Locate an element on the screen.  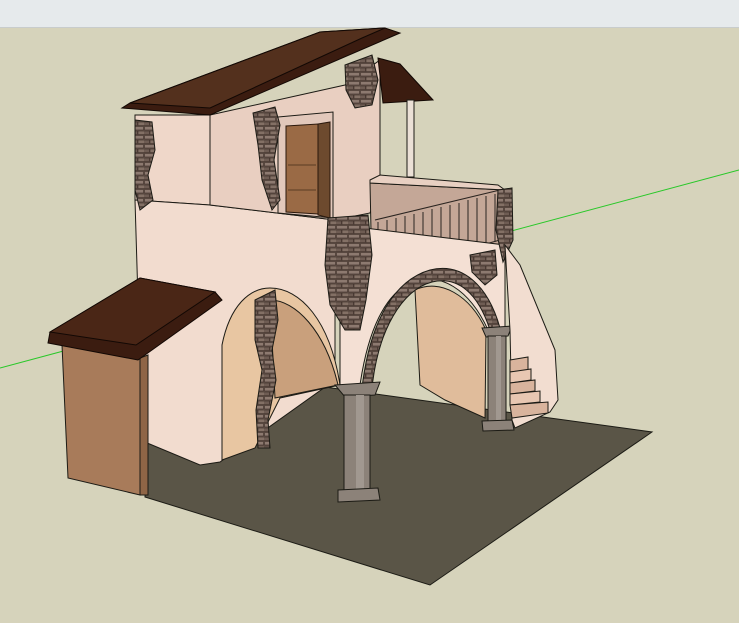
door-panel is located at coordinates (302, 169).